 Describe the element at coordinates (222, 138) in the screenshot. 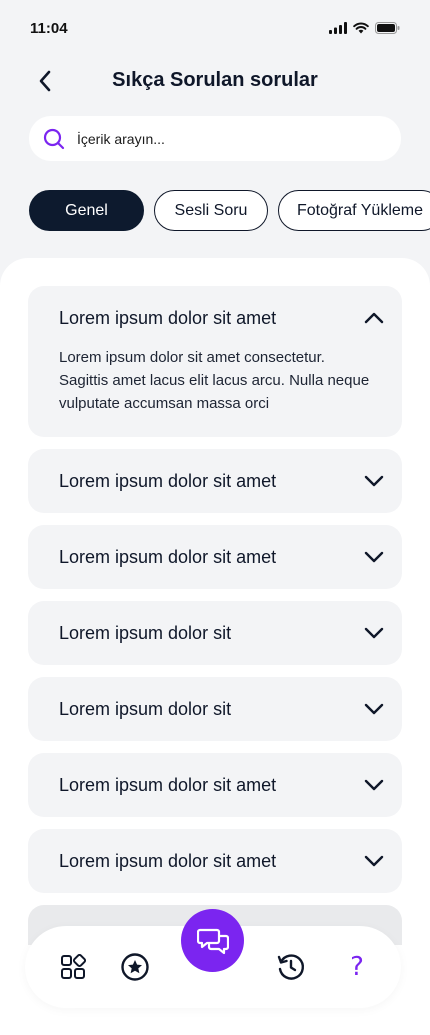

I see `search-input` at that location.